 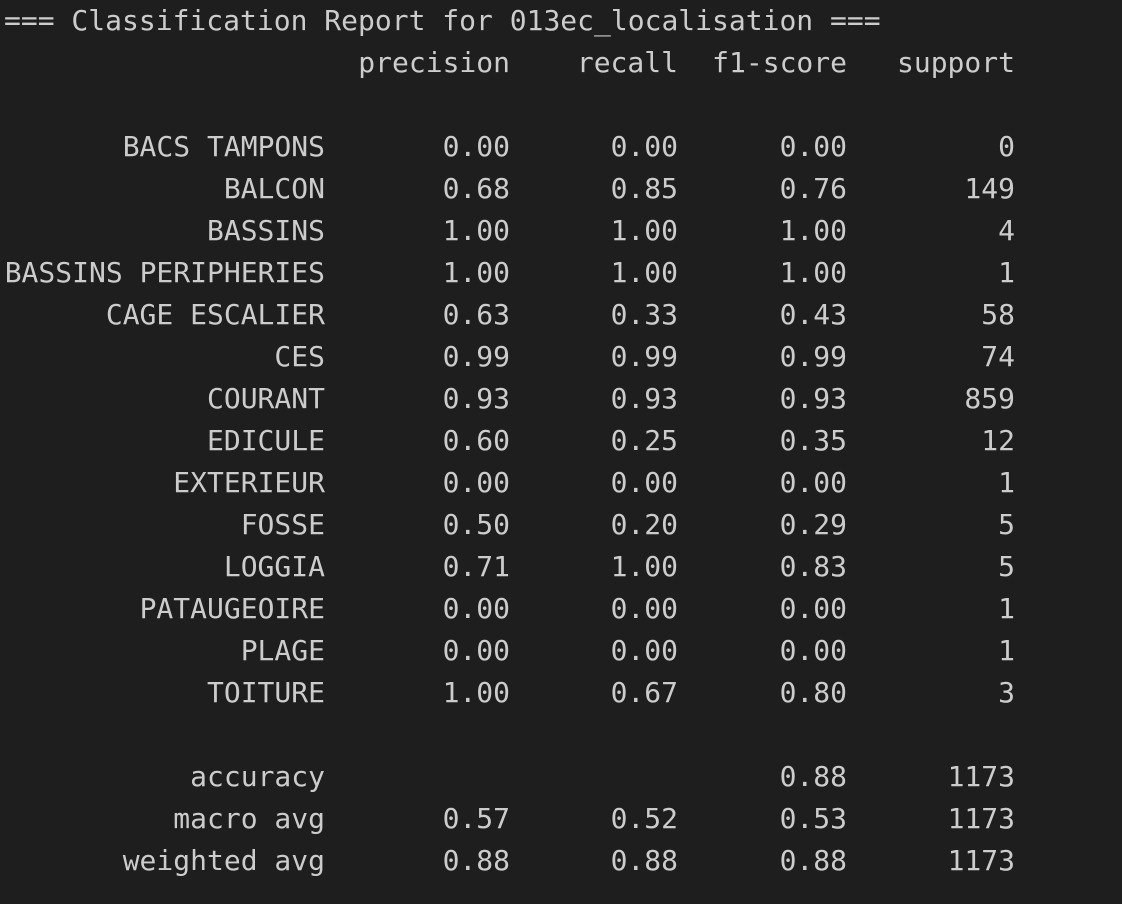 I want to click on f1-score-value: 0.43, so click(x=813, y=314).